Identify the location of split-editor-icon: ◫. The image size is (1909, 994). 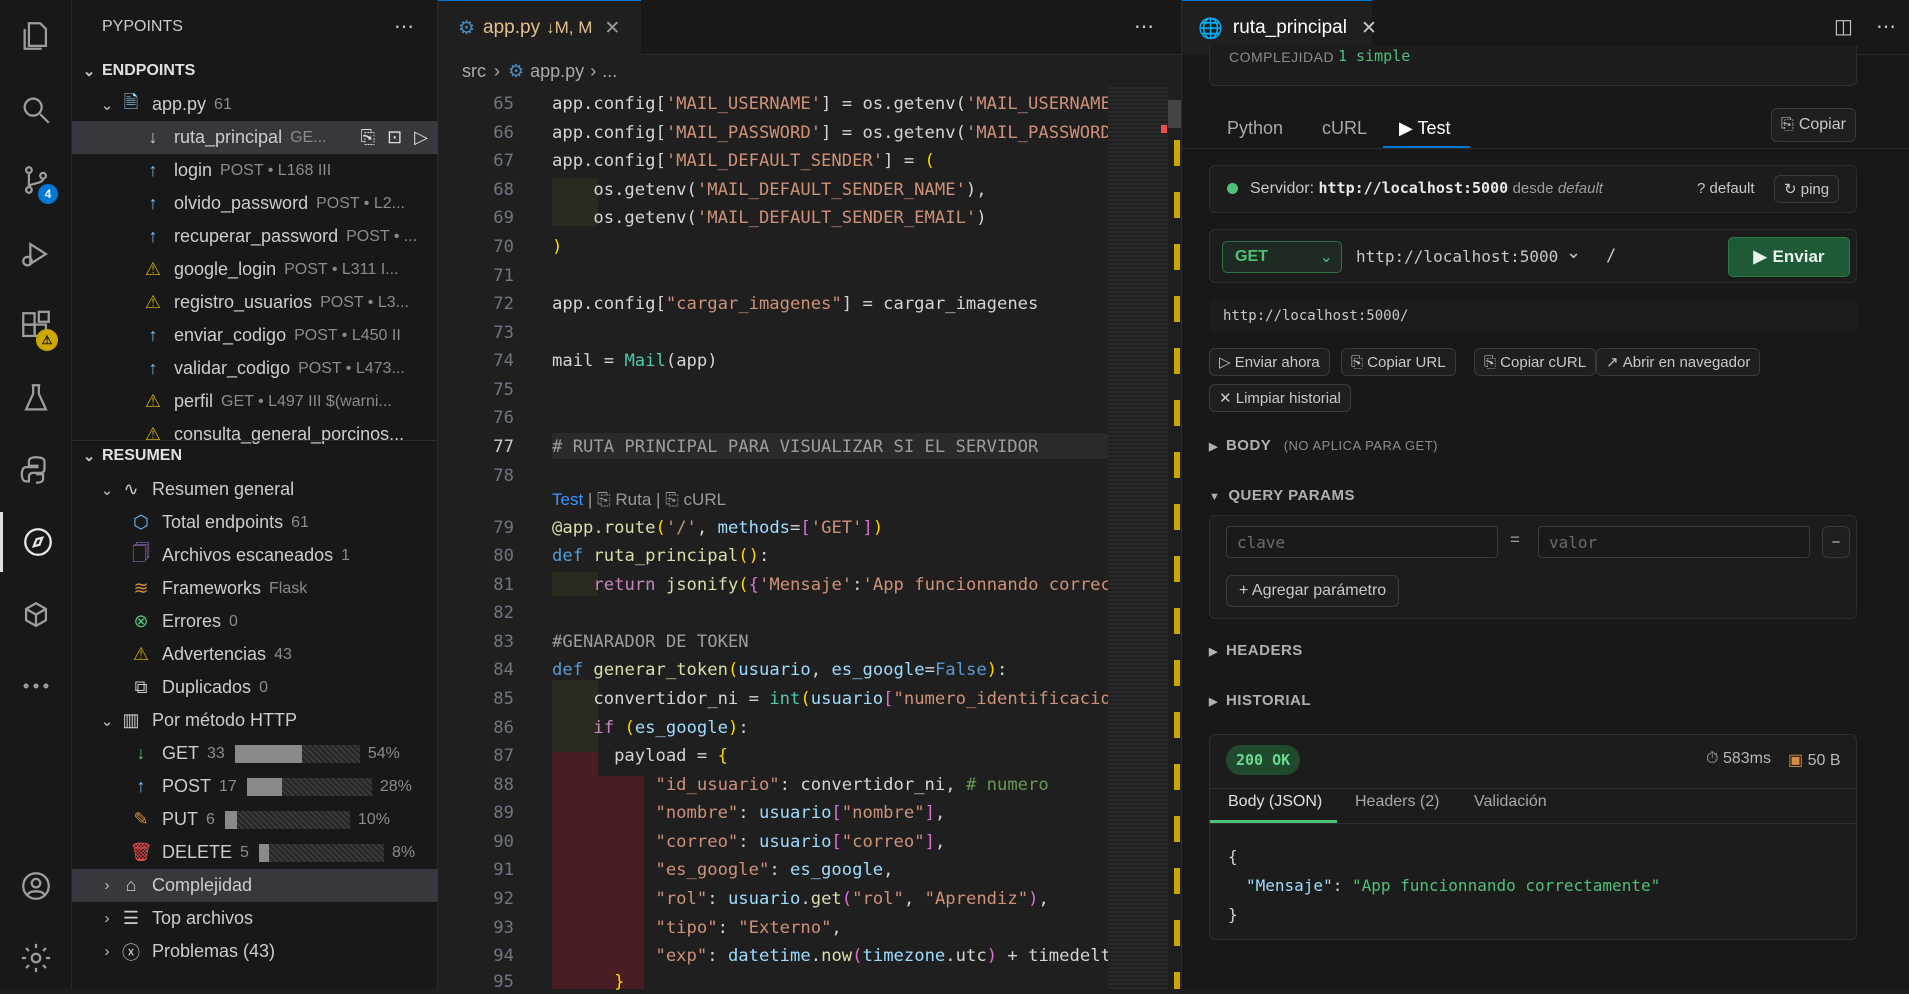
(1843, 26).